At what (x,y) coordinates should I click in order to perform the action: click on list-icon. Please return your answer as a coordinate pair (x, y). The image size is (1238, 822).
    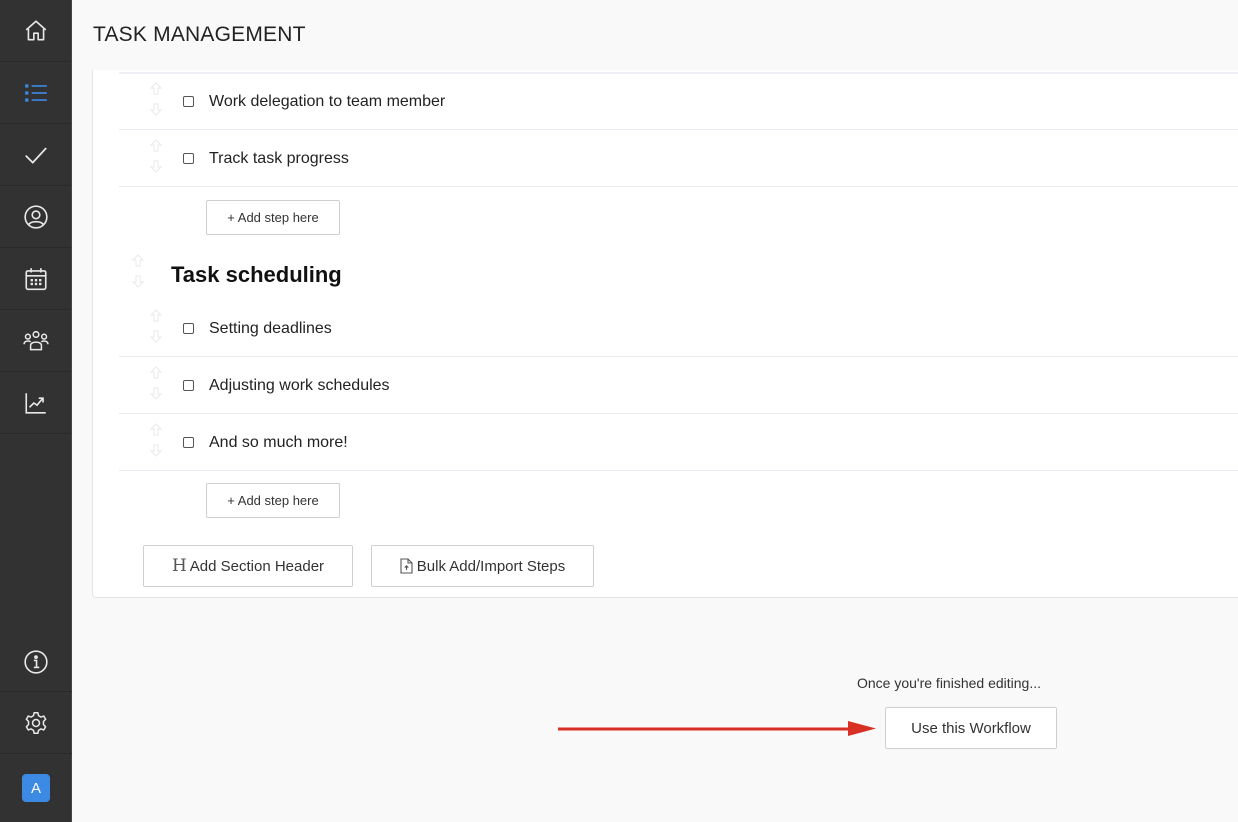
    Looking at the image, I should click on (35, 92).